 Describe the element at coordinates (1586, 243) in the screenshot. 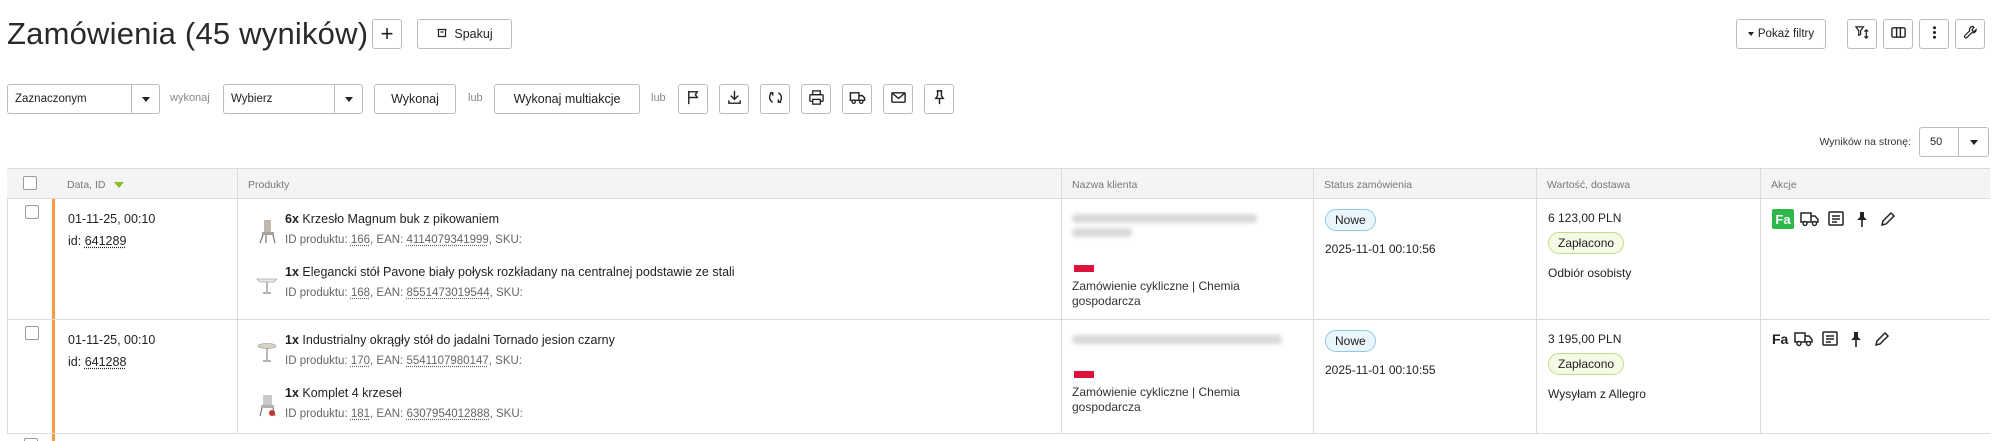

I see `payment-badge: Zapłacono` at that location.